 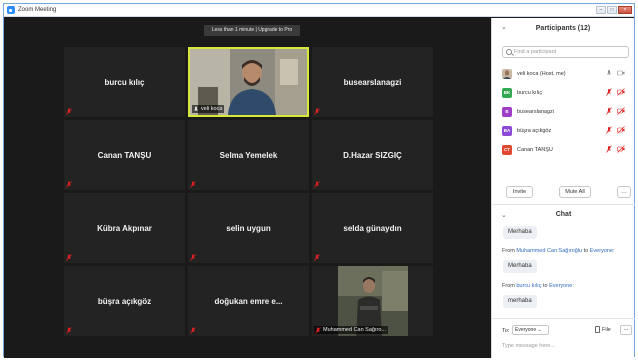 I want to click on video-camera-icon, so click(x=621, y=73).